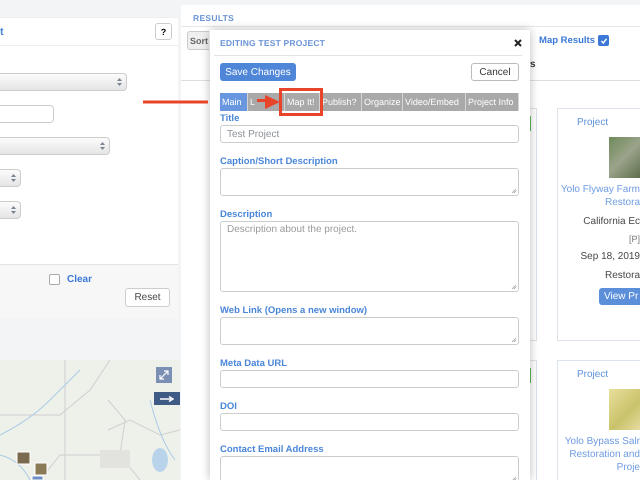 The width and height of the screenshot is (640, 480). I want to click on field-label: Title, so click(230, 119).